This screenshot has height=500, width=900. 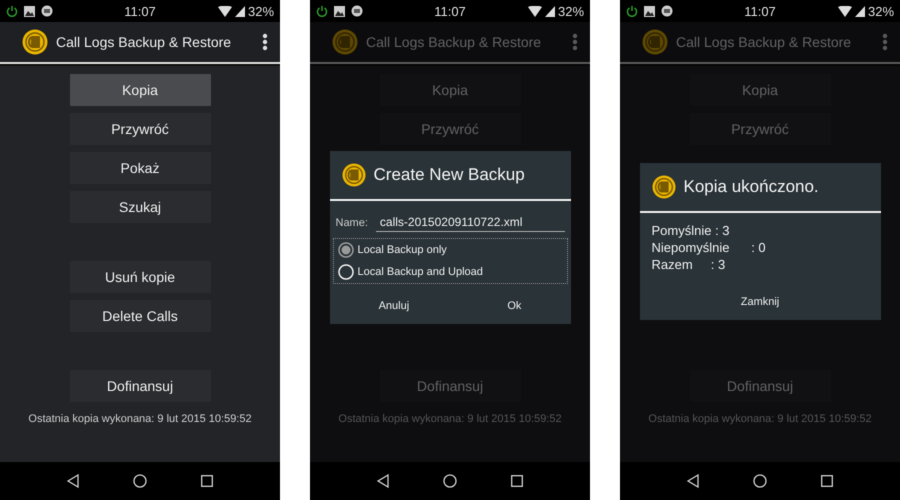 I want to click on menu-button: Delete Calls, so click(x=140, y=316).